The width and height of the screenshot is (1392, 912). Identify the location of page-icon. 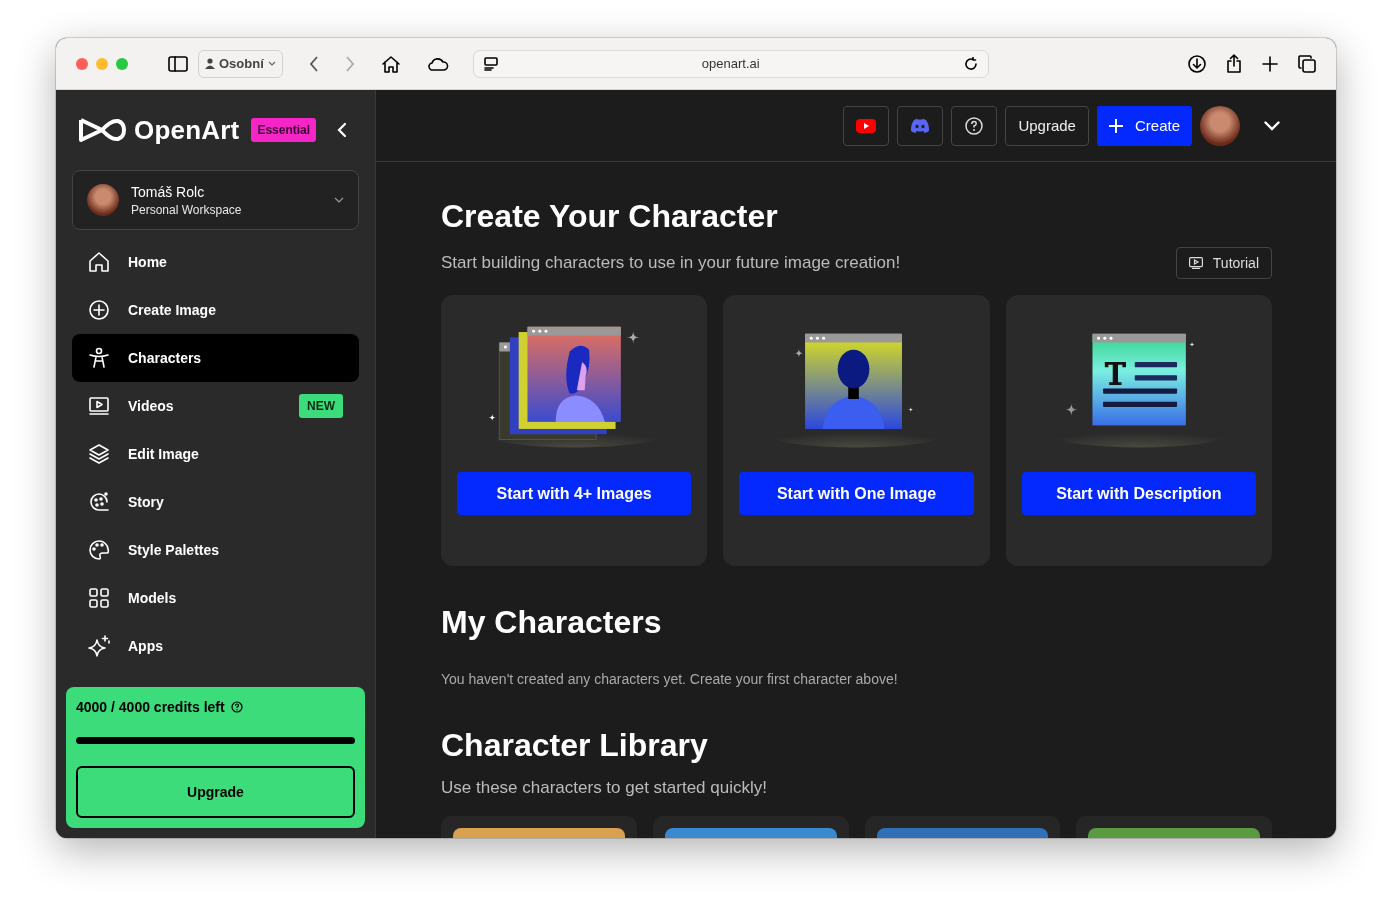
(490, 63).